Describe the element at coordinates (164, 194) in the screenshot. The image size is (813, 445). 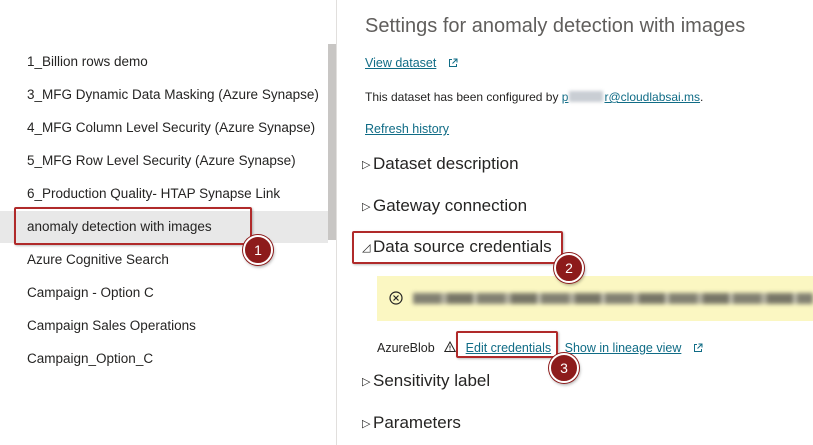
I see `dataset-item-6-production-quality: 6_Production Quality- HTAP Synapse Link` at that location.